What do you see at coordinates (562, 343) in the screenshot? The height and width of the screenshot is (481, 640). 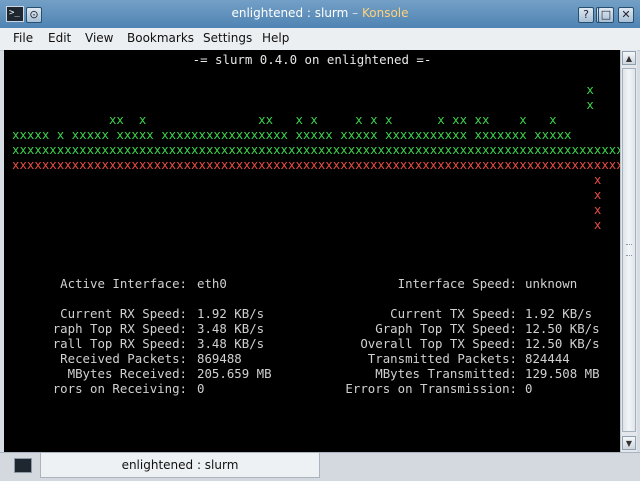 I see `tx-overall-top-value: 12.50 KB/s` at bounding box center [562, 343].